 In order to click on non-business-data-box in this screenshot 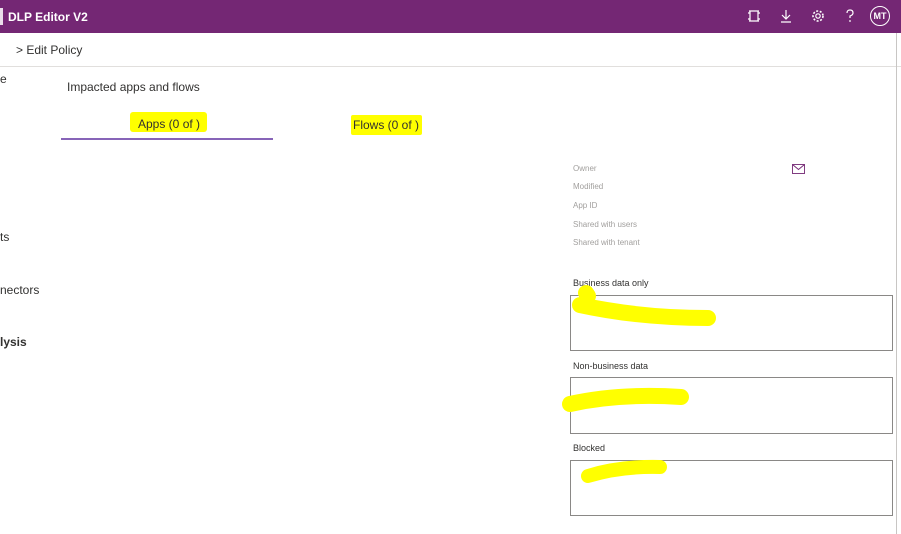, I will do `click(731, 405)`.